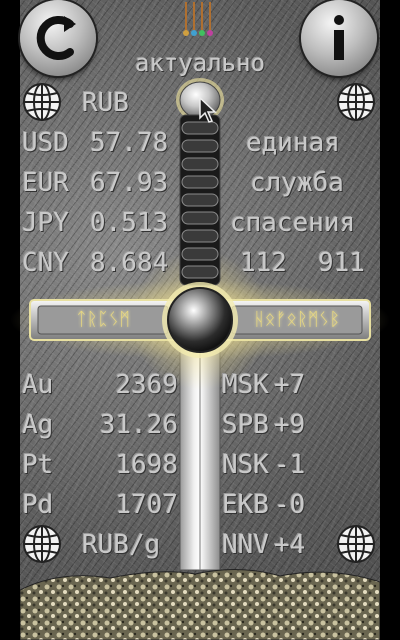 The height and width of the screenshot is (640, 400). Describe the element at coordinates (45, 183) in the screenshot. I see `rate-code: EUR` at that location.